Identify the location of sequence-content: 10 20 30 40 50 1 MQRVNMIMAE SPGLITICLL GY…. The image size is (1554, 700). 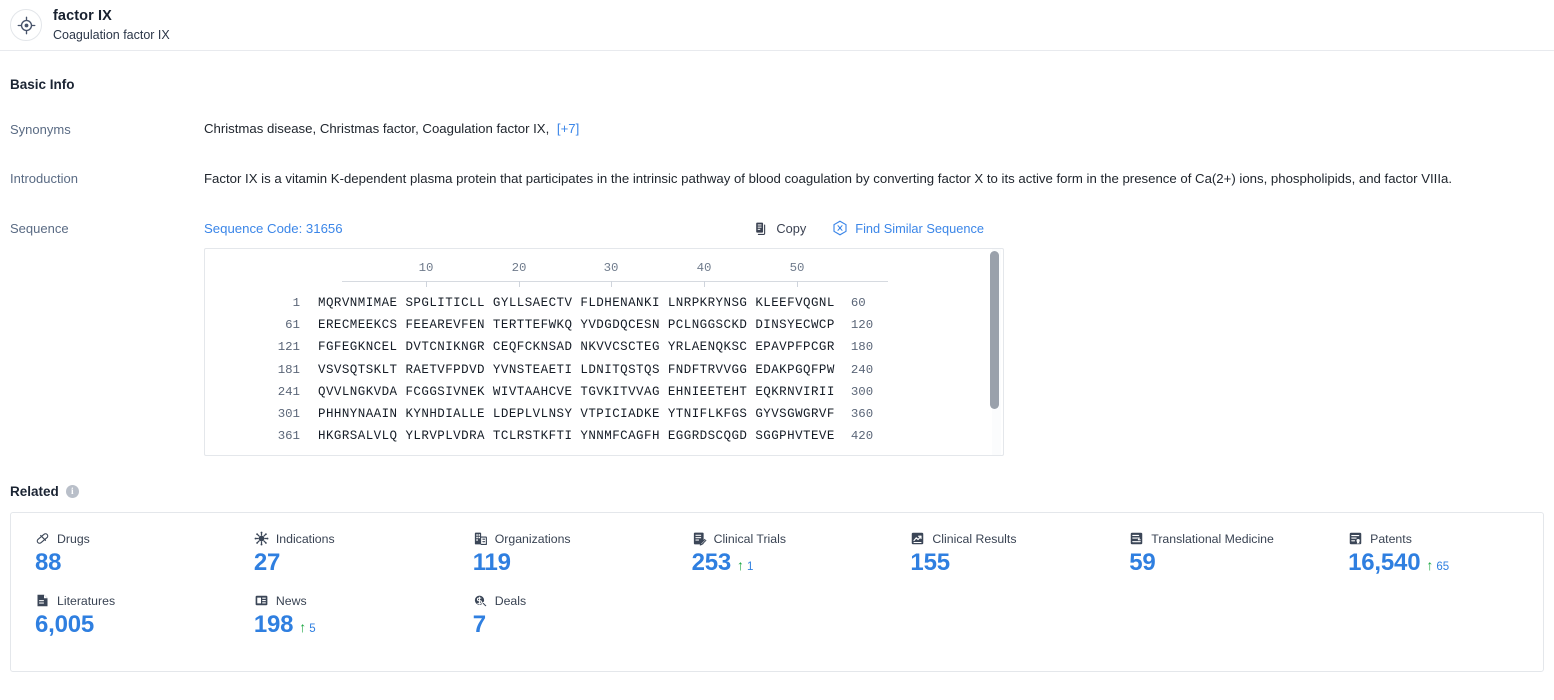
(604, 348).